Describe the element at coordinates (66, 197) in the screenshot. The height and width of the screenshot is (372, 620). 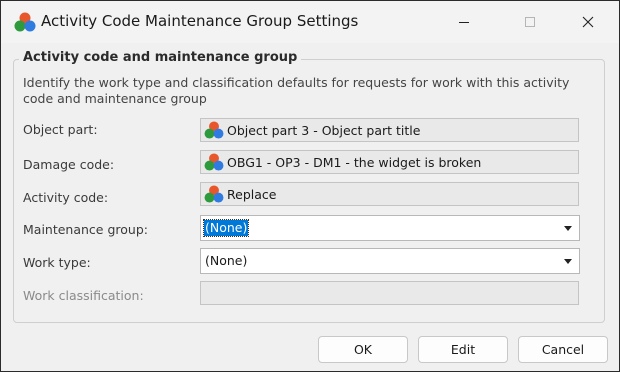
I see `activity-code-label: Activity code:` at that location.